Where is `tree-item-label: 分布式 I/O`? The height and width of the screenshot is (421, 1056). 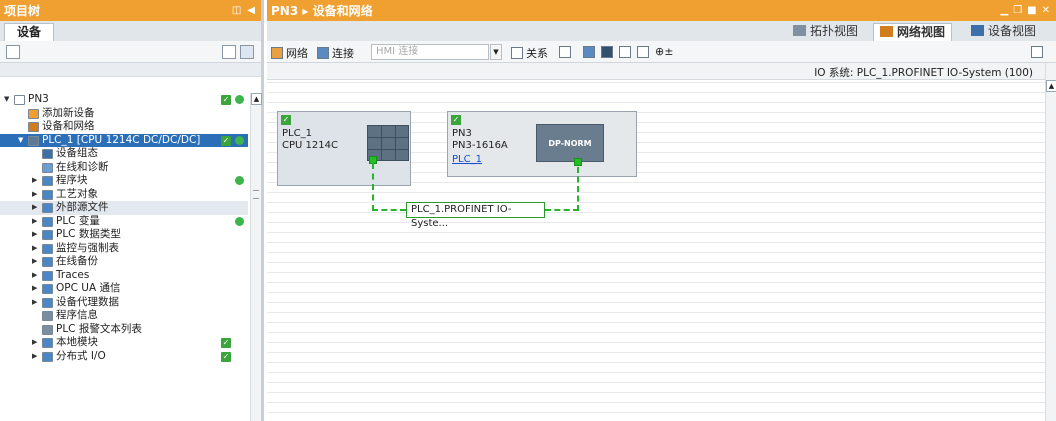 tree-item-label: 分布式 I/O is located at coordinates (81, 355).